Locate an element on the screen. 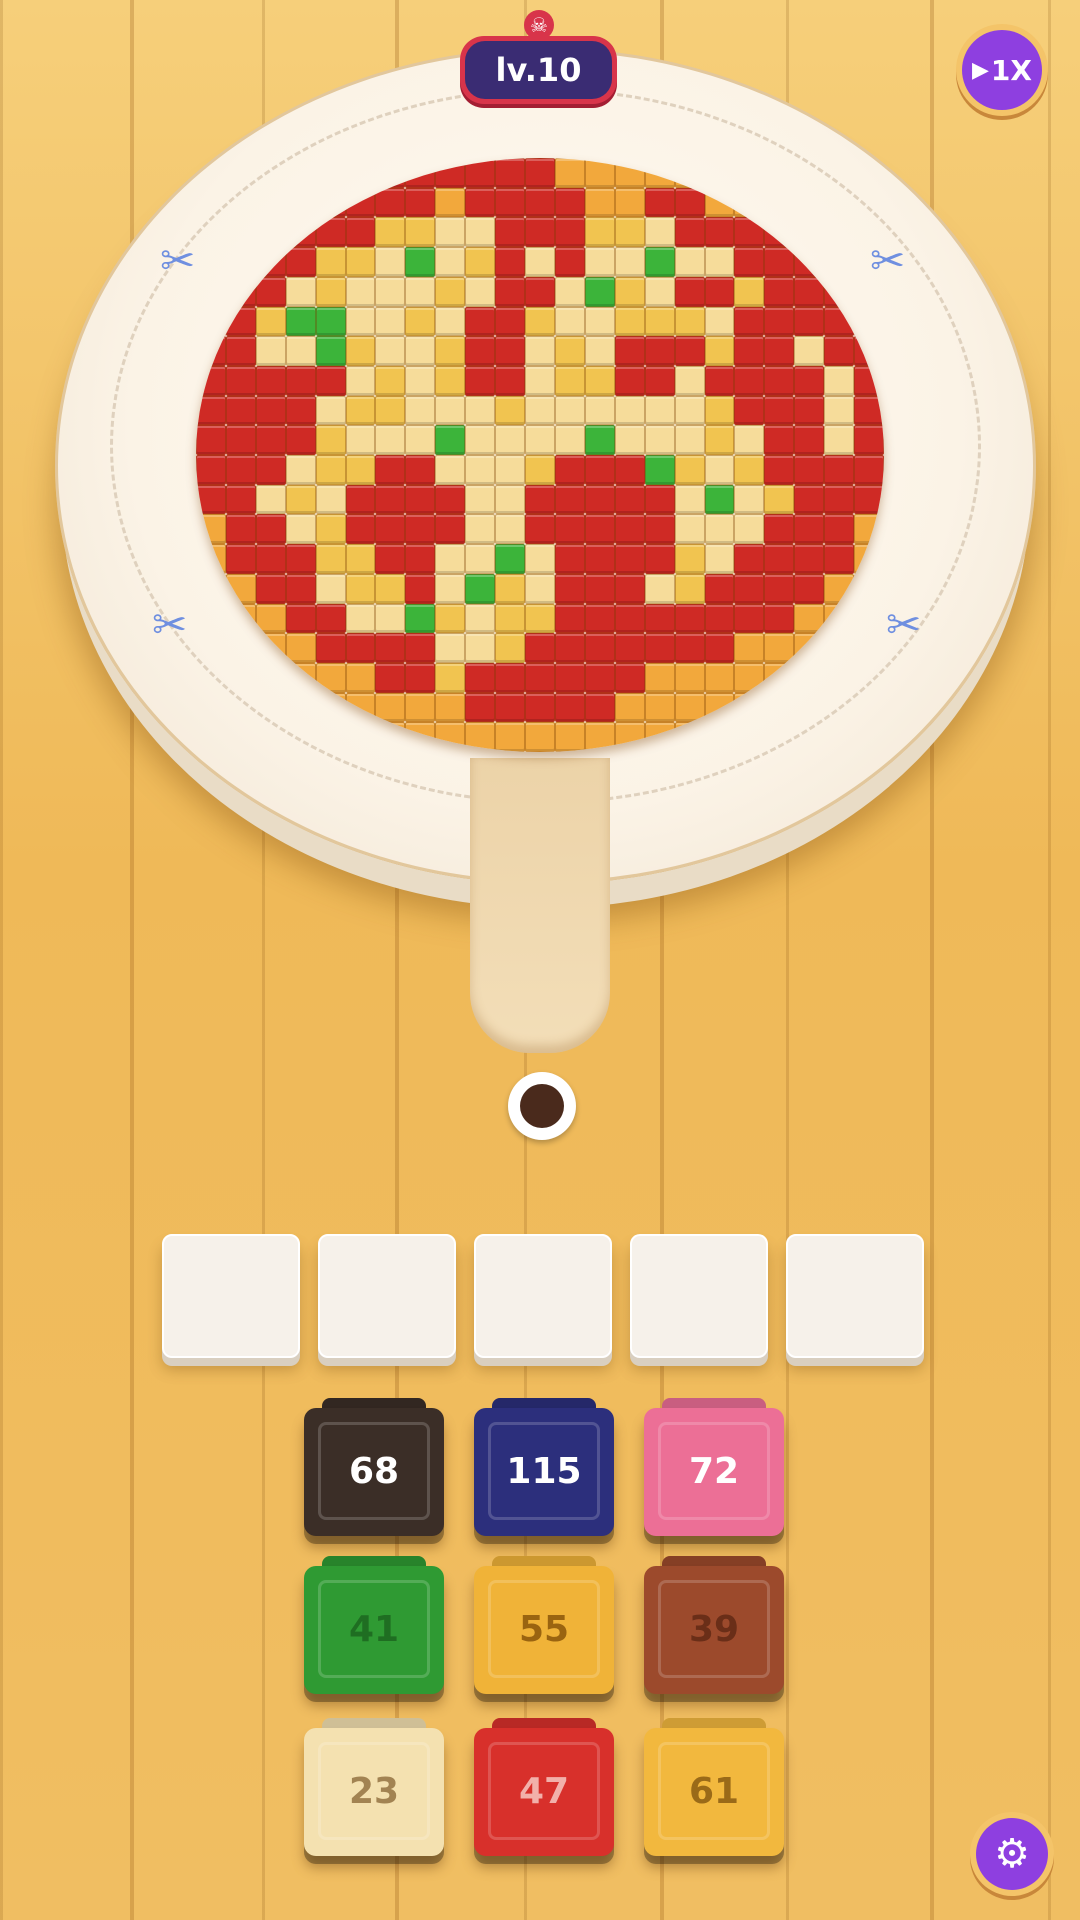 The width and height of the screenshot is (1080, 1920). color-block: 55 is located at coordinates (544, 1625).